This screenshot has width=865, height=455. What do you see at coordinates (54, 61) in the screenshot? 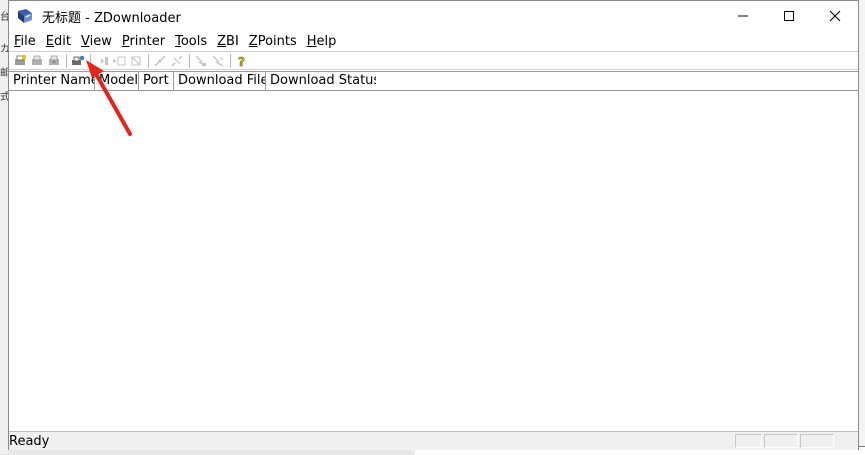
I see `printer-refresh-icon` at bounding box center [54, 61].